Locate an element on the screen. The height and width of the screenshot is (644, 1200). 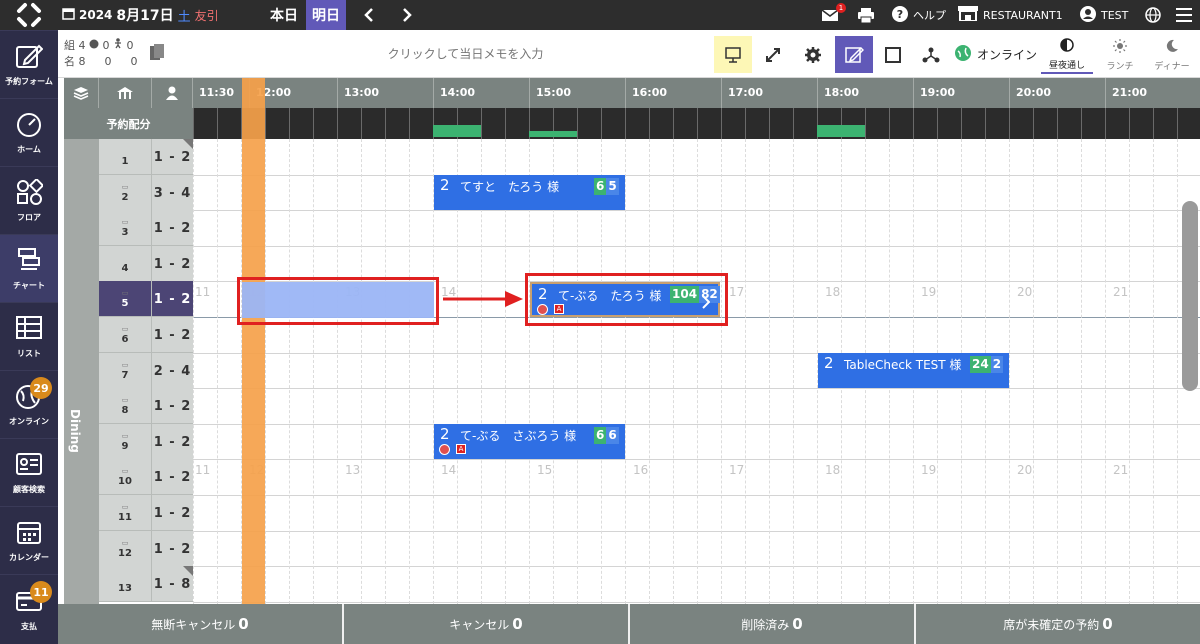
count-people-total: 8 is located at coordinates (82, 61).